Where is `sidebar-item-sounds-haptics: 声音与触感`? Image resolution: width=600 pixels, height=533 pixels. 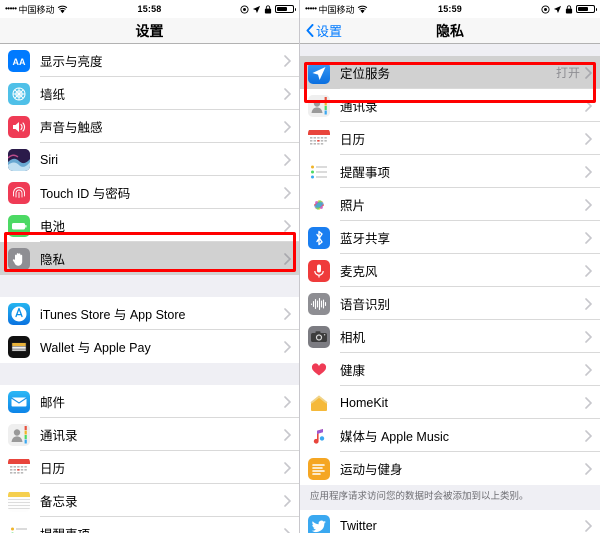
sidebar-item-sounds-haptics: 声音与触感 is located at coordinates (149, 126).